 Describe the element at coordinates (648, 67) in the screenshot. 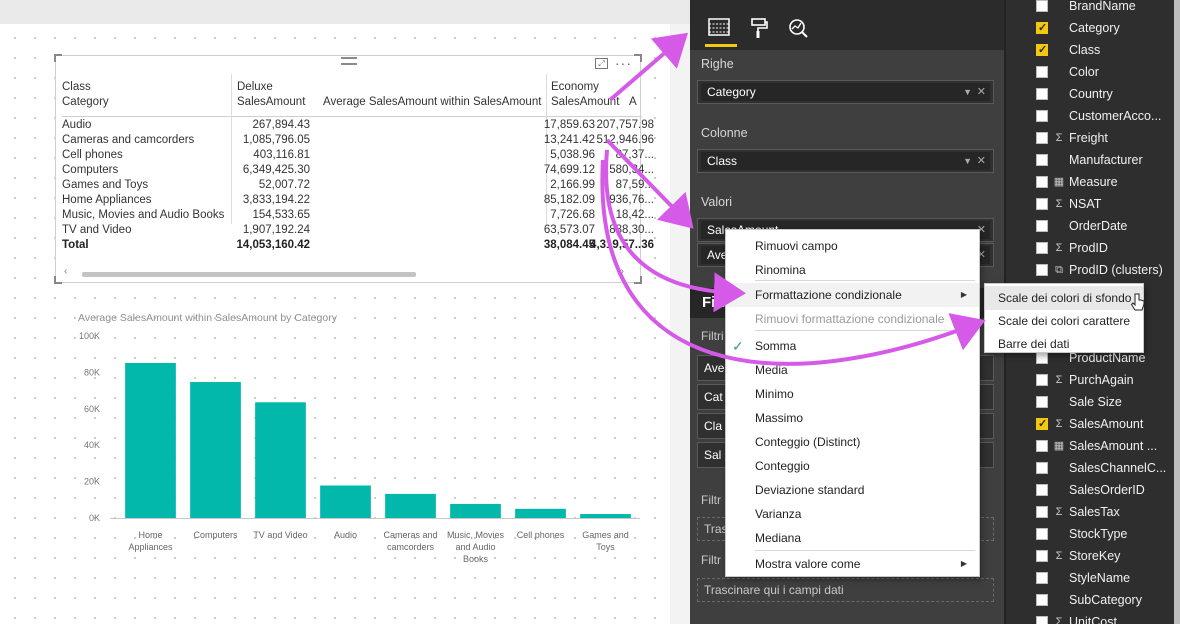

I see `arrow-to-table-icon` at that location.